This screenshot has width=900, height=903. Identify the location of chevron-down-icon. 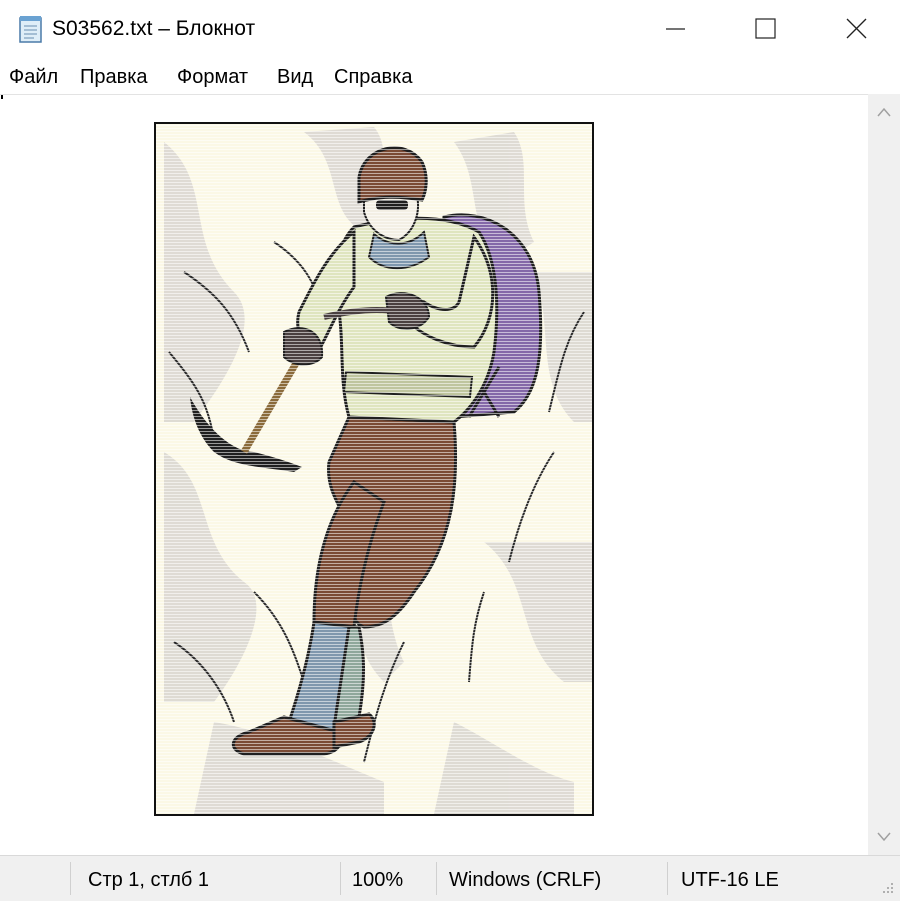
(884, 837).